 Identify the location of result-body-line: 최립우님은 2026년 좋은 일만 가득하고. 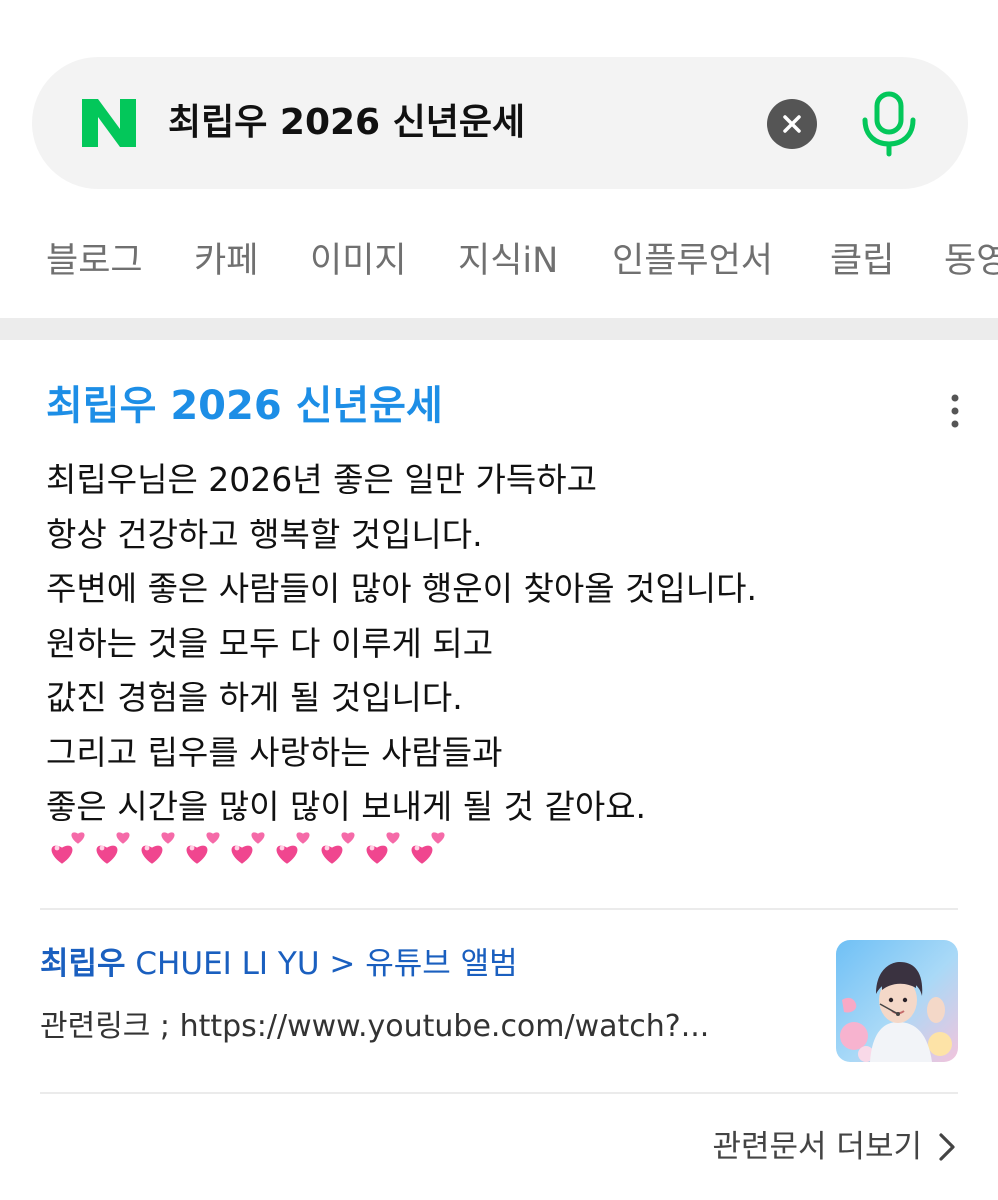
(321, 479).